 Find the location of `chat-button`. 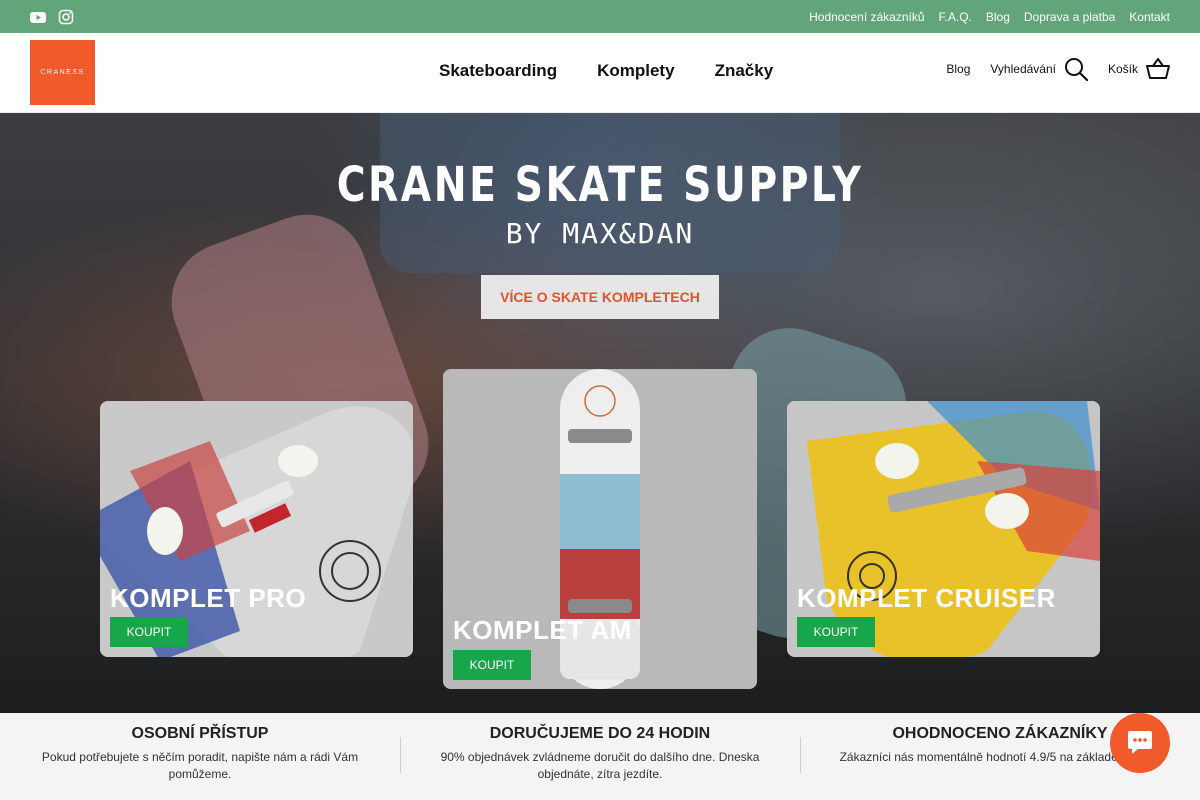

chat-button is located at coordinates (1140, 743).